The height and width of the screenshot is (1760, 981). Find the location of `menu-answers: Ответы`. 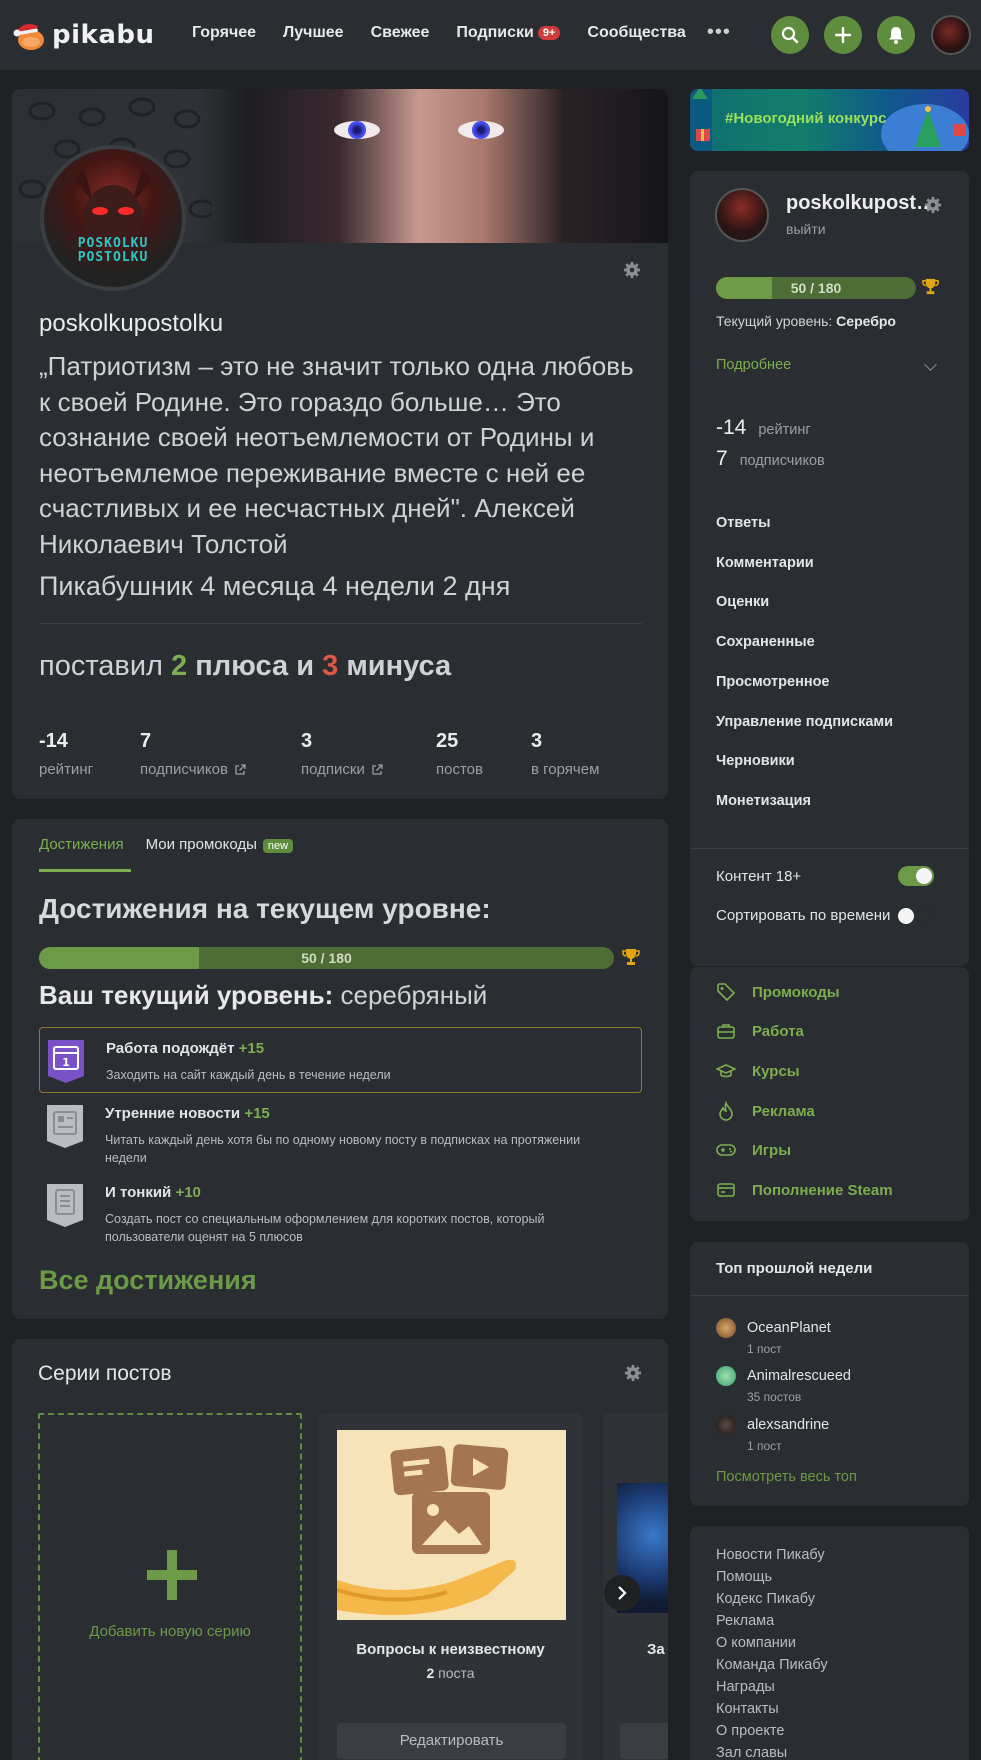

menu-answers: Ответы is located at coordinates (743, 523).